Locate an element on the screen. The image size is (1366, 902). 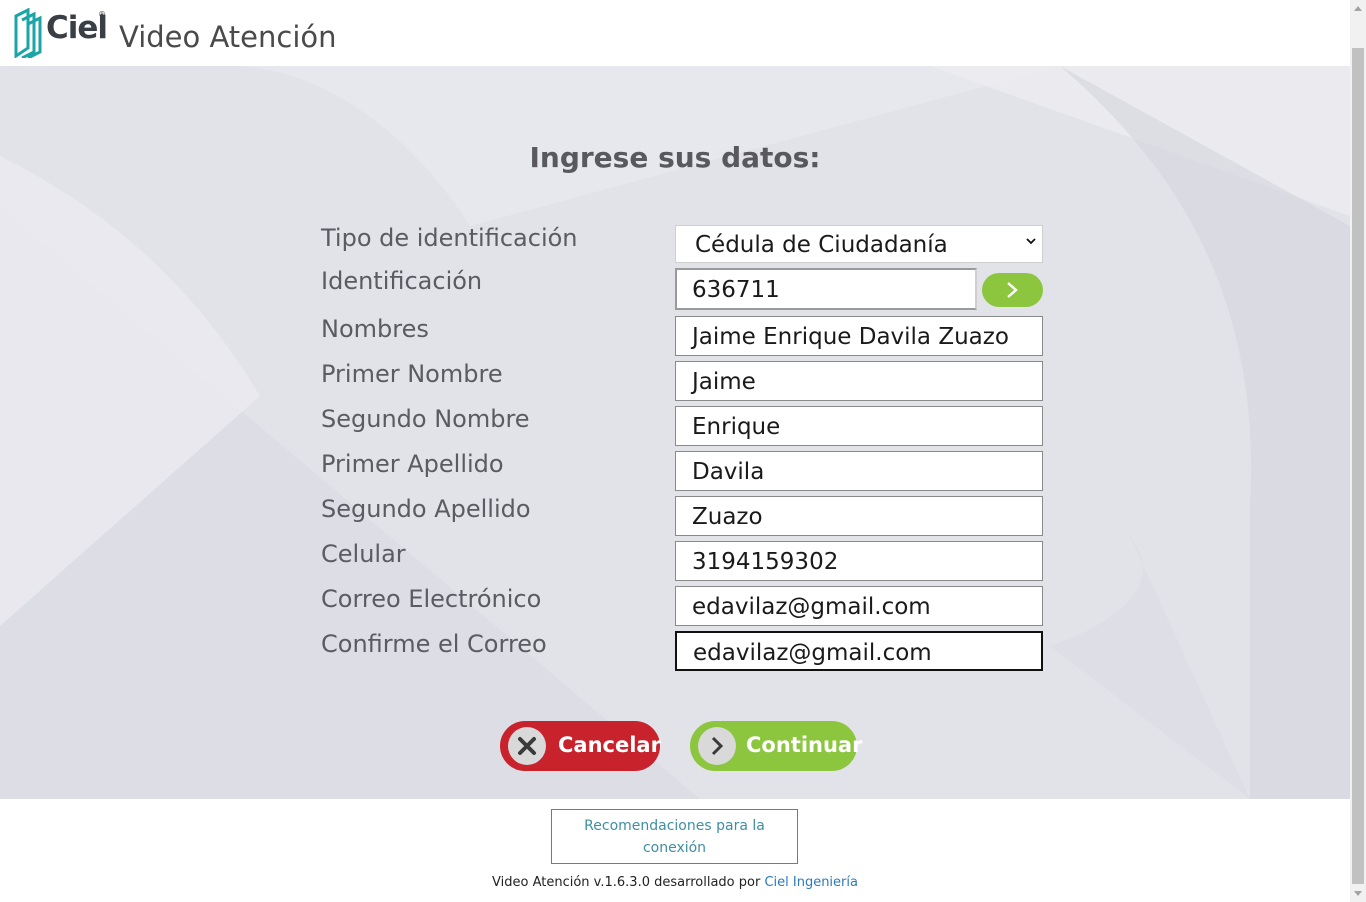
continue-button-label: Continuar is located at coordinates (804, 745).